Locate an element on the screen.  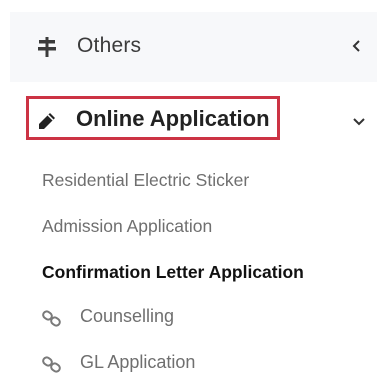
sidebar-item-label: Others is located at coordinates (109, 45).